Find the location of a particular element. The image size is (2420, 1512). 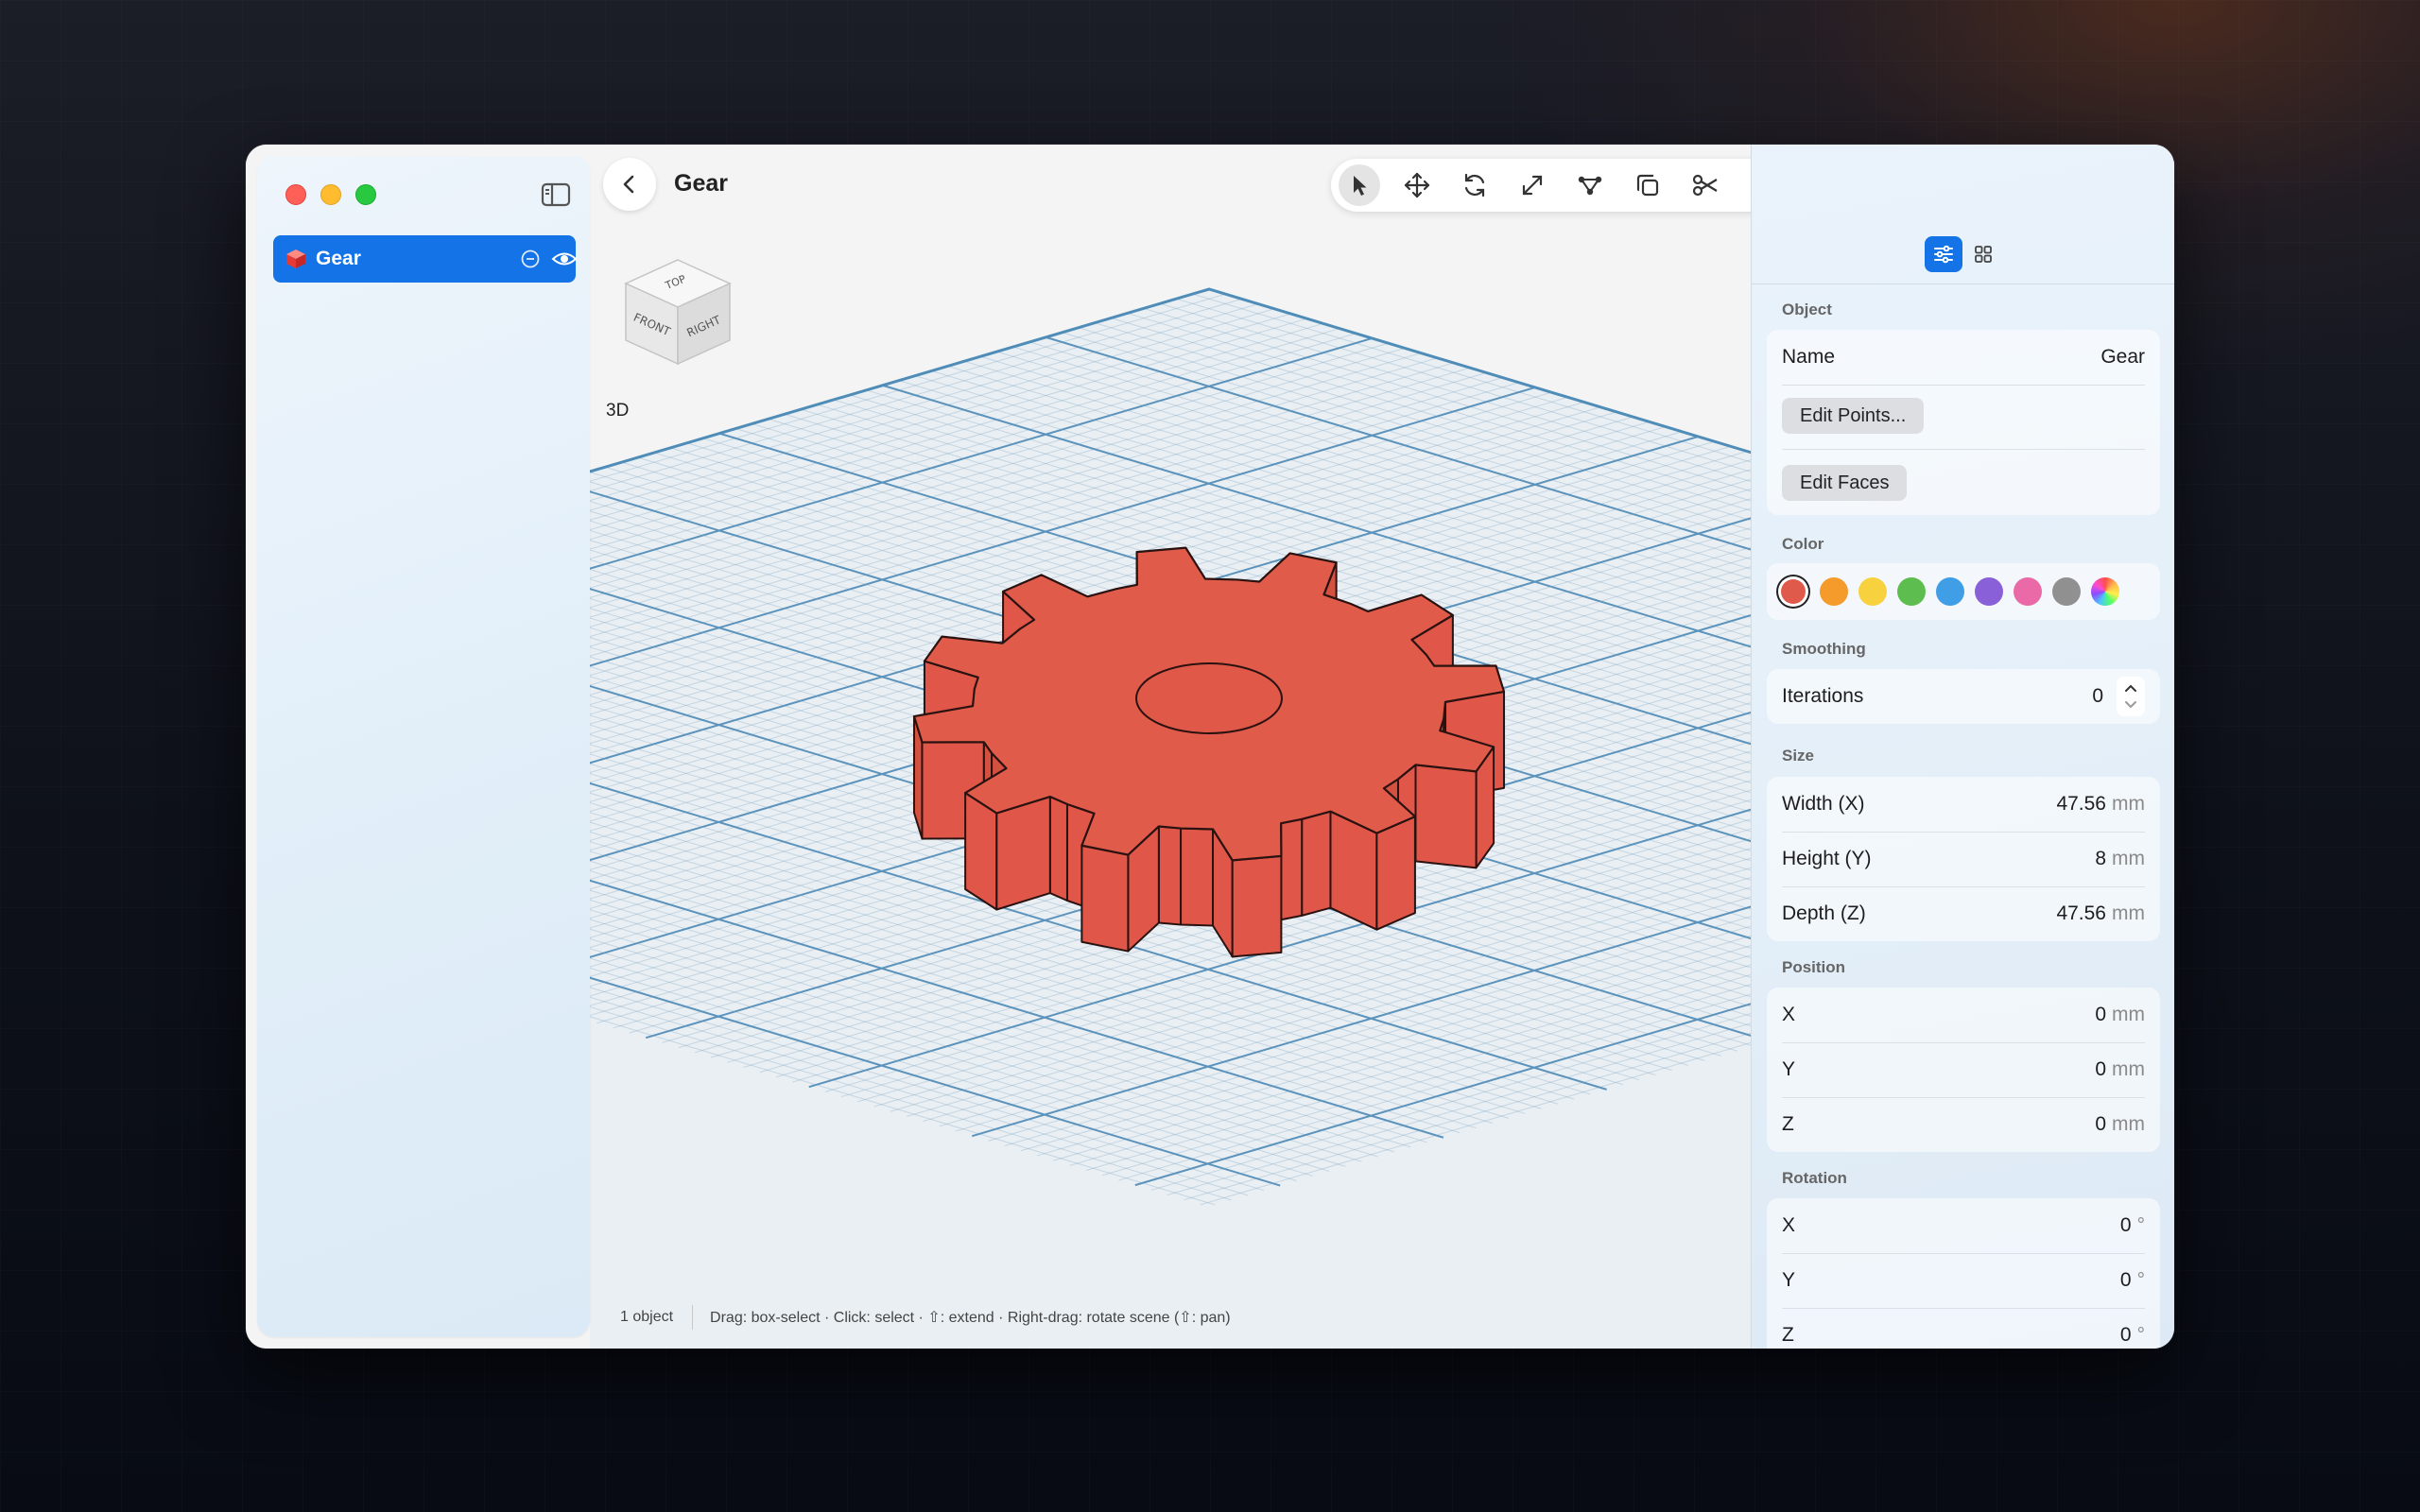

rotation-x-field: 0 ° is located at coordinates (2132, 1225).